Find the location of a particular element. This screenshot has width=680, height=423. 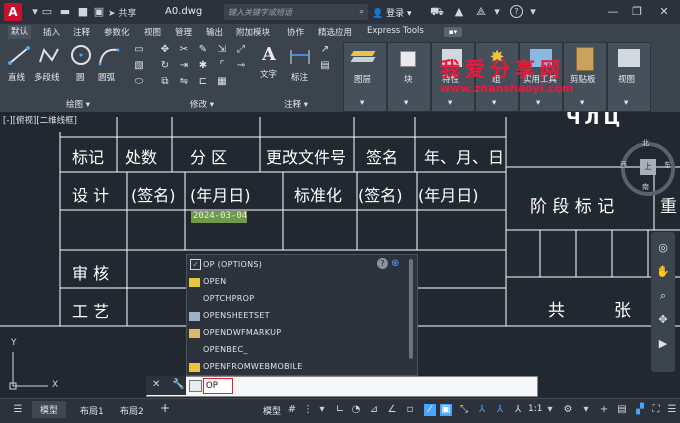

osnap-icon: ▫ is located at coordinates (410, 410).